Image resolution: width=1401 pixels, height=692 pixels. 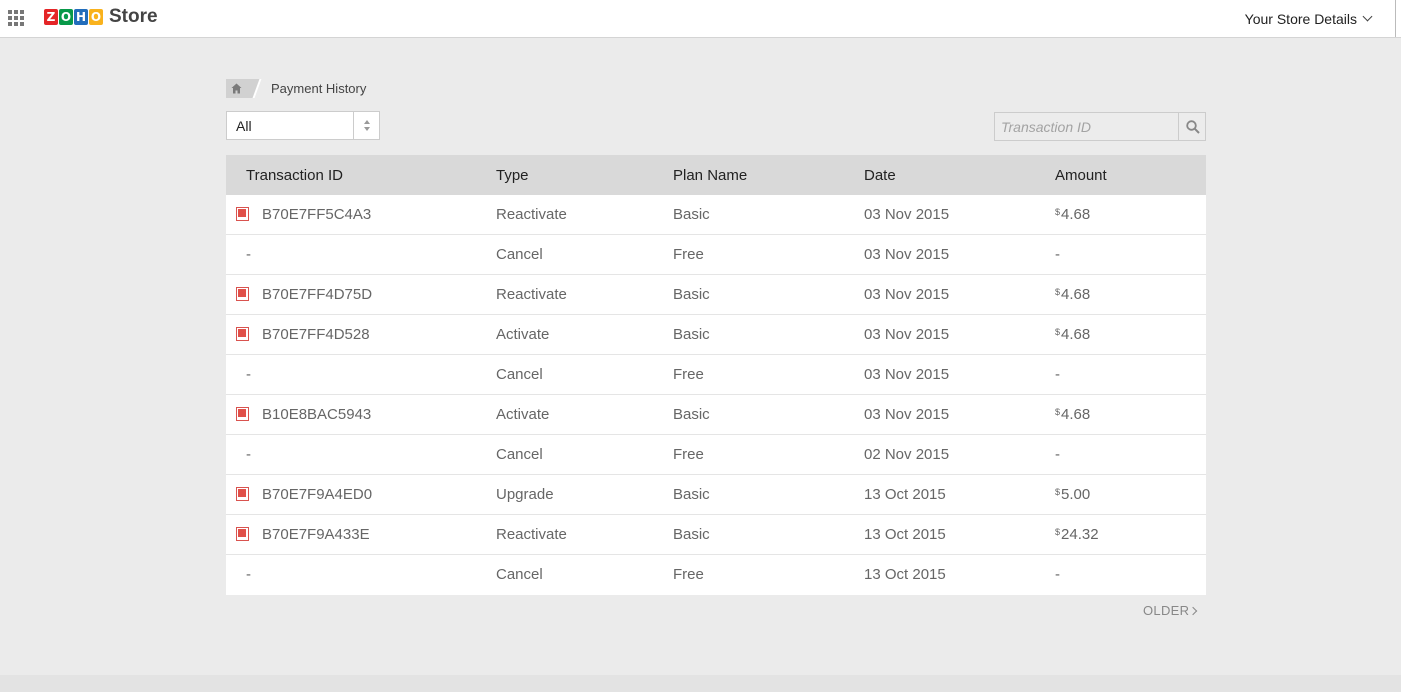 I want to click on amount-cell: $4.68, so click(x=1072, y=294).